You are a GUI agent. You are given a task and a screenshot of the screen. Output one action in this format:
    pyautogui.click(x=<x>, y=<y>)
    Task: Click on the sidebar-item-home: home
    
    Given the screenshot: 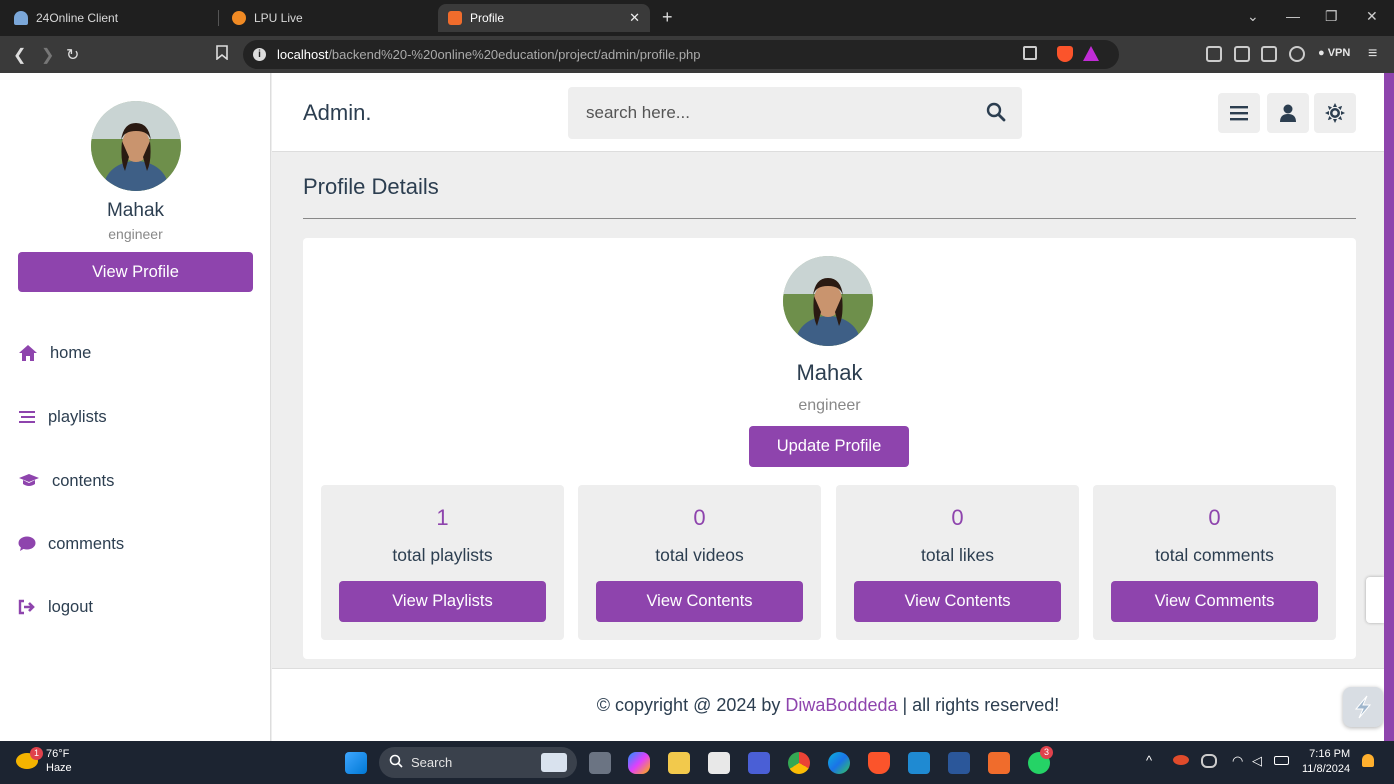 What is the action you would take?
    pyautogui.click(x=54, y=353)
    